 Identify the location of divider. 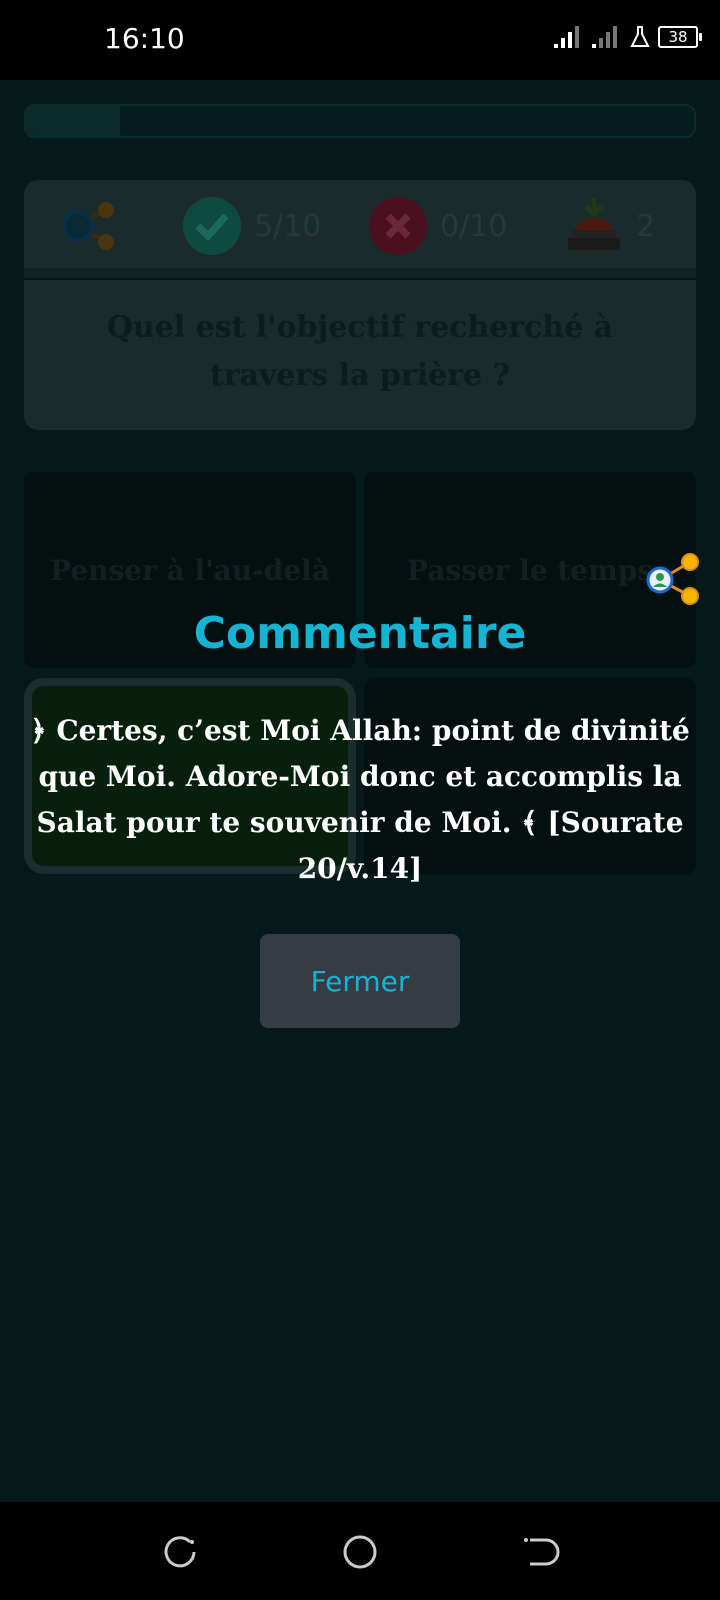
(360, 273).